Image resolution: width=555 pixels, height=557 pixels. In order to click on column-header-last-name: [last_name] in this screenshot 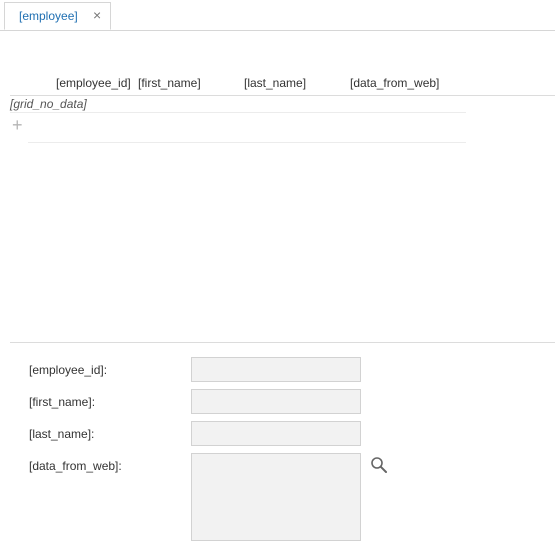, I will do `click(275, 83)`.